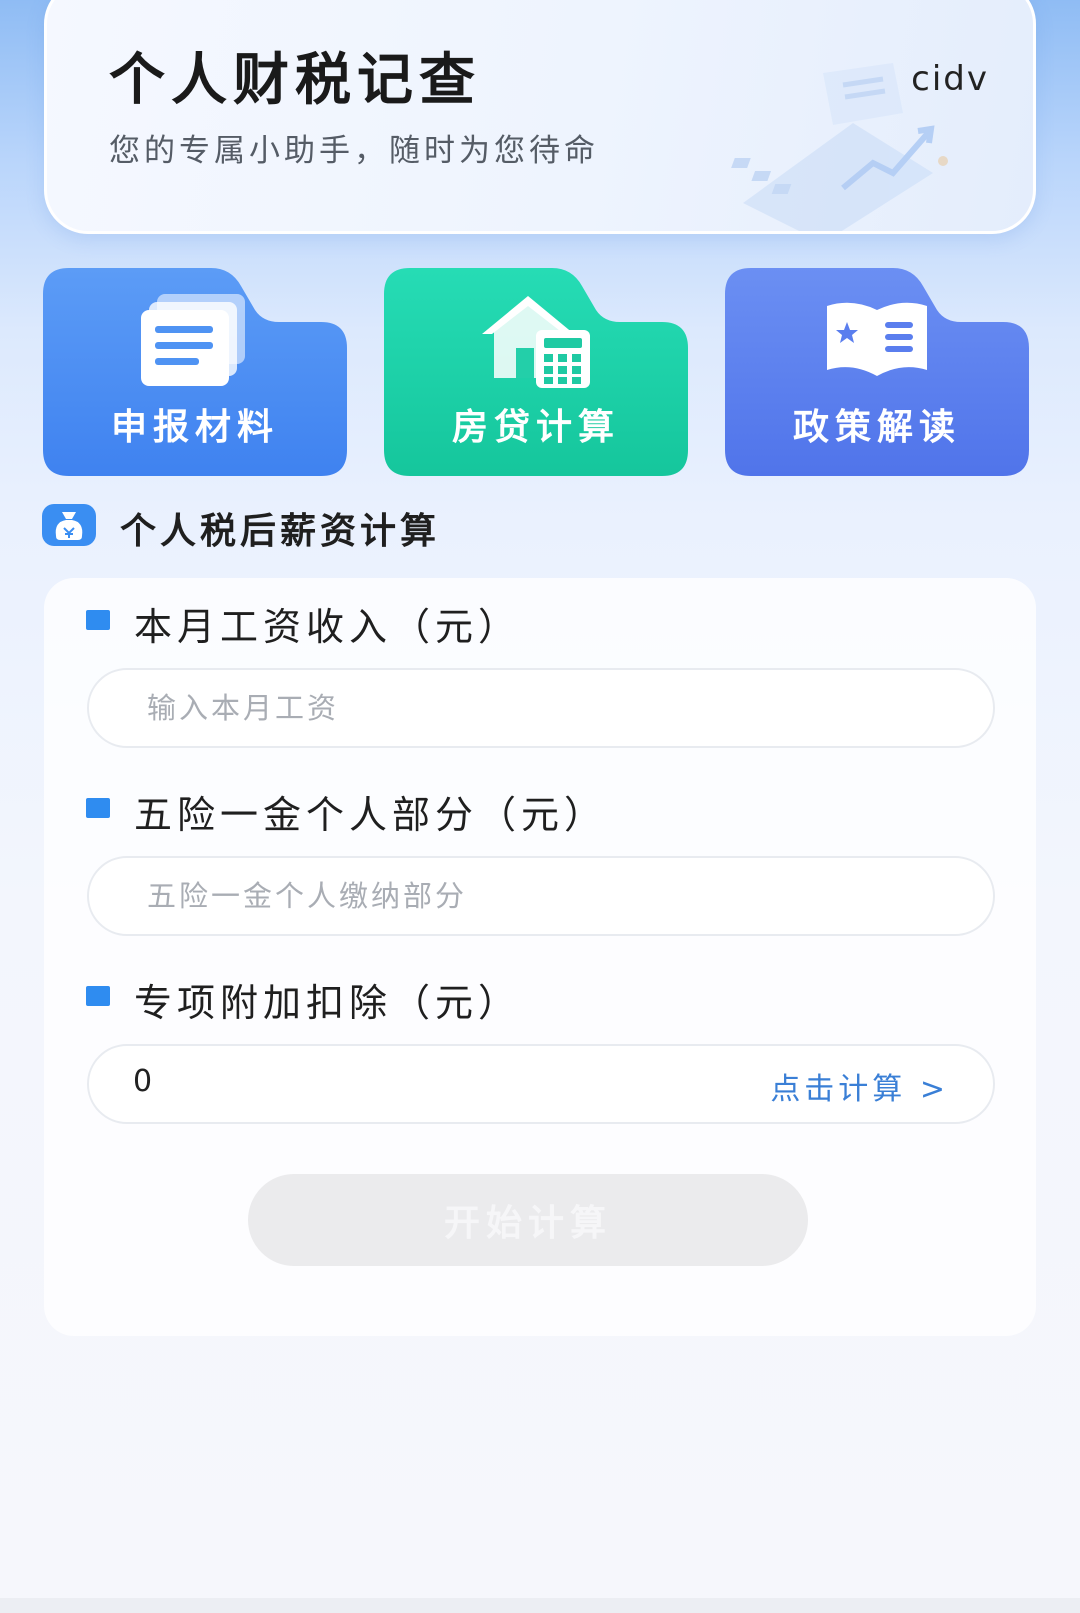  Describe the element at coordinates (541, 1084) in the screenshot. I see `deduction-input-box: 0 点击计算 >` at that location.